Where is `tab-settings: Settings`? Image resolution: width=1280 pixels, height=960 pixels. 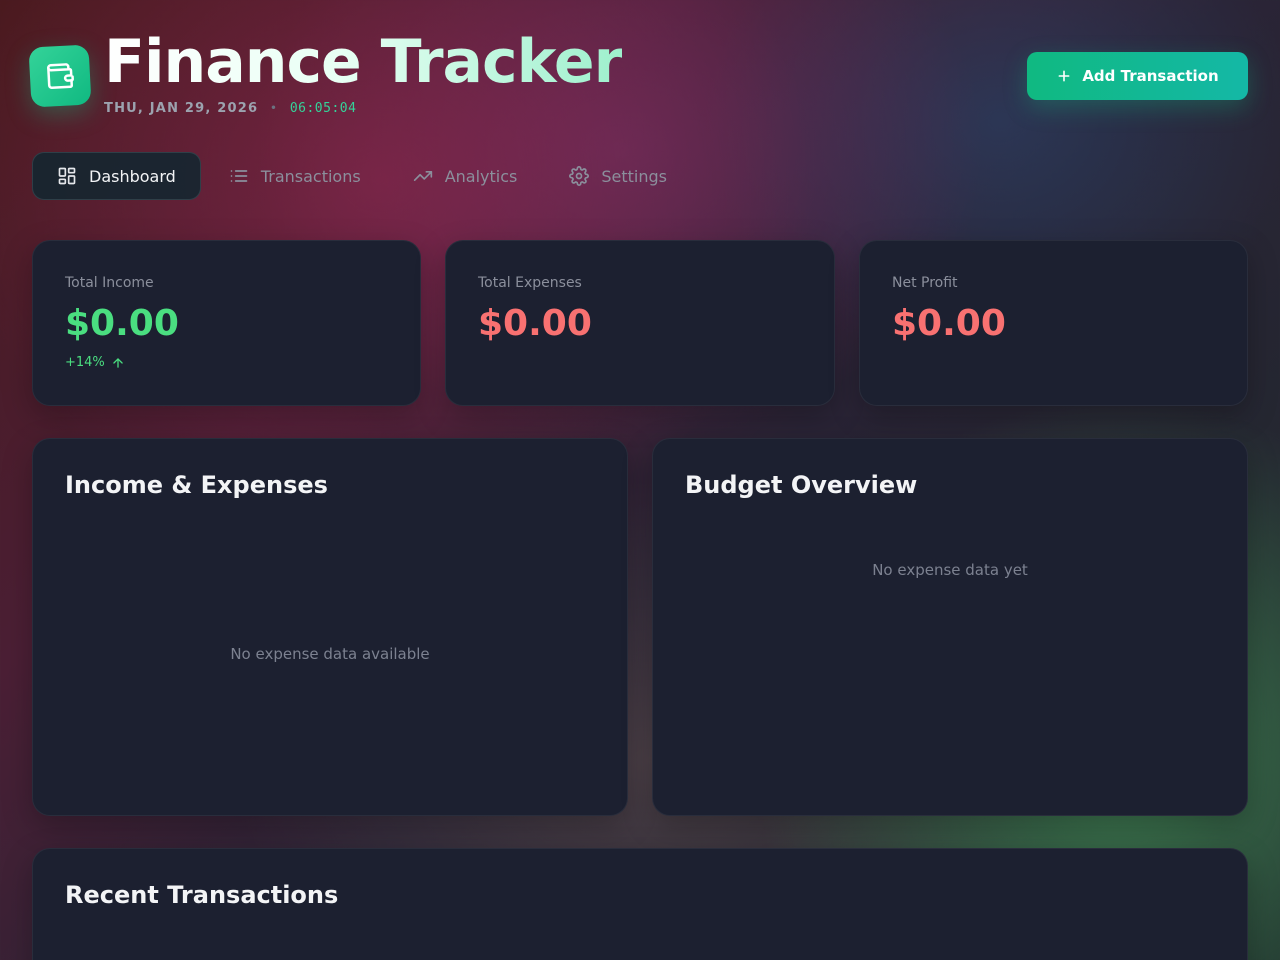
tab-settings: Settings is located at coordinates (618, 176).